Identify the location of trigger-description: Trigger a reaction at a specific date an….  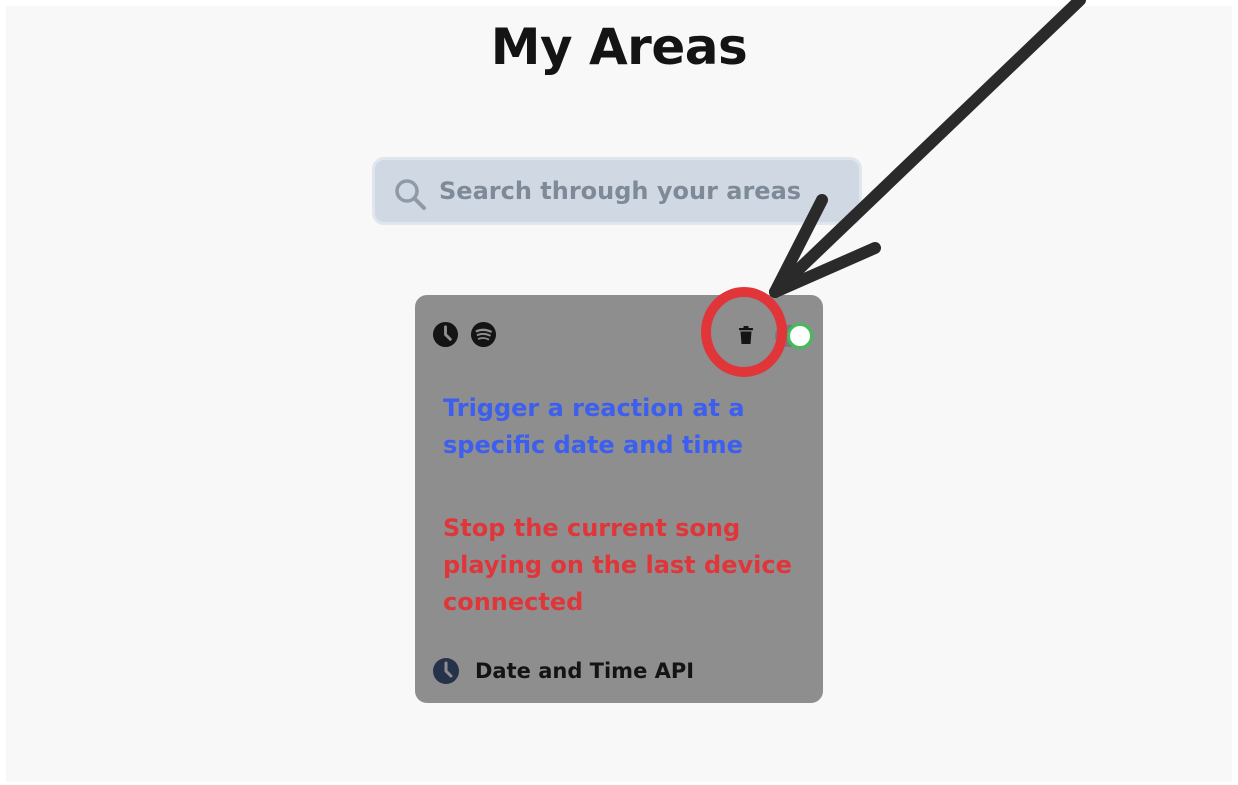
(594, 426).